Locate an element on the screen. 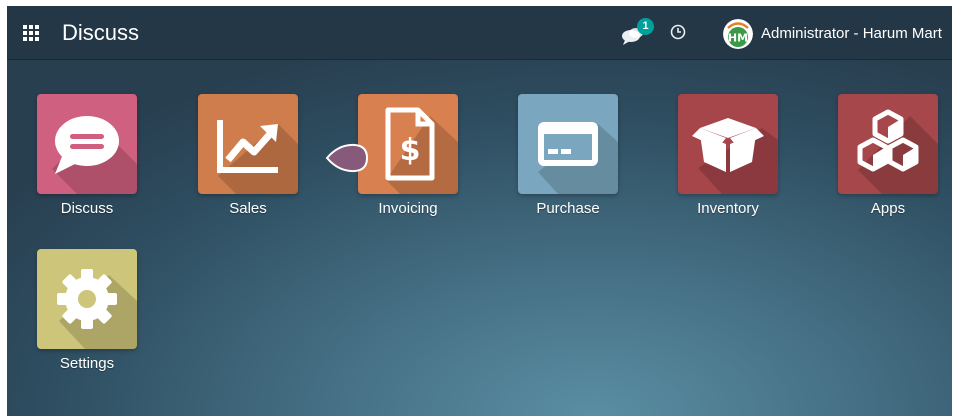 This screenshot has width=958, height=416. app-label: Invoicing is located at coordinates (408, 208).